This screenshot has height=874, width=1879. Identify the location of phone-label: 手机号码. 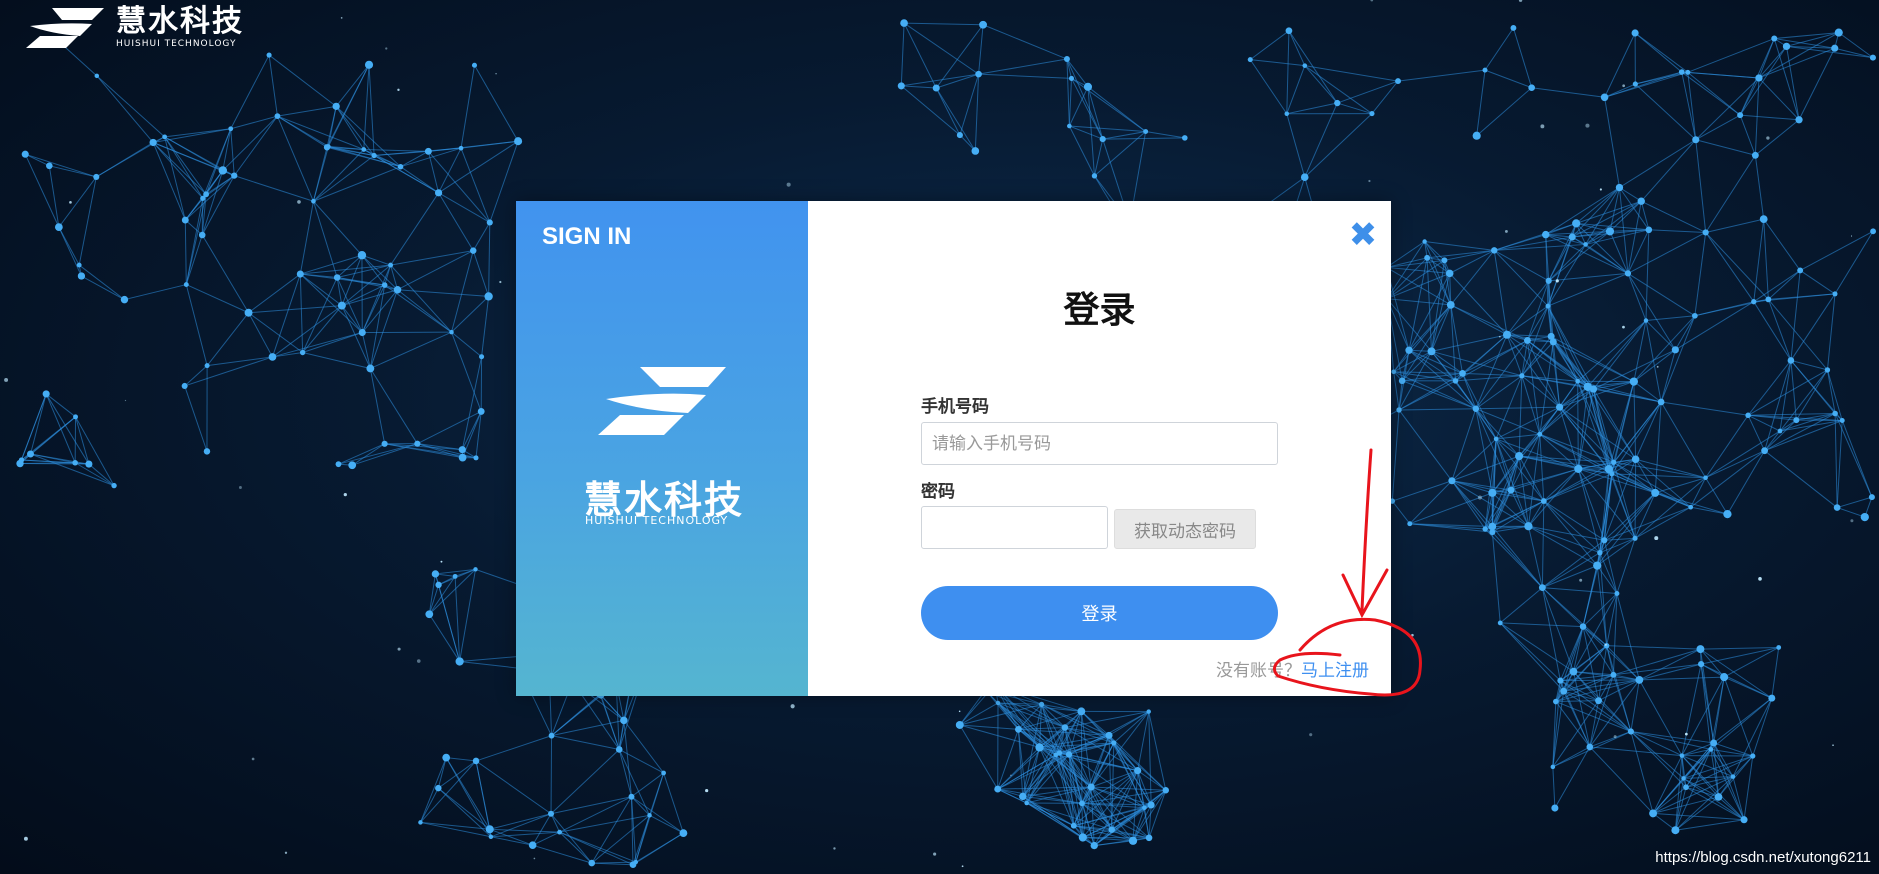
(955, 407).